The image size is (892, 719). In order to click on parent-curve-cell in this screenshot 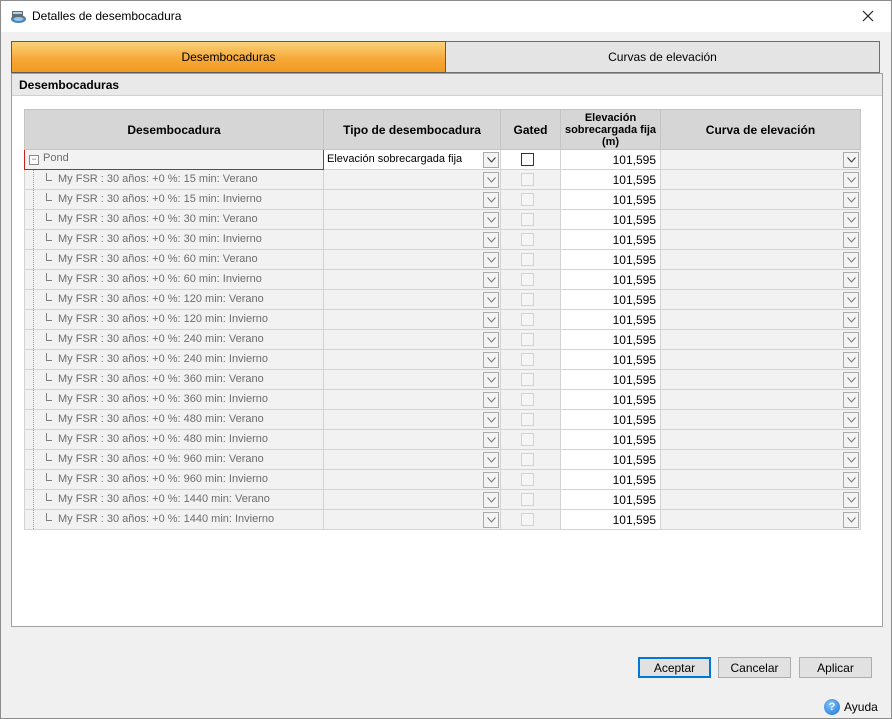, I will do `click(760, 159)`.